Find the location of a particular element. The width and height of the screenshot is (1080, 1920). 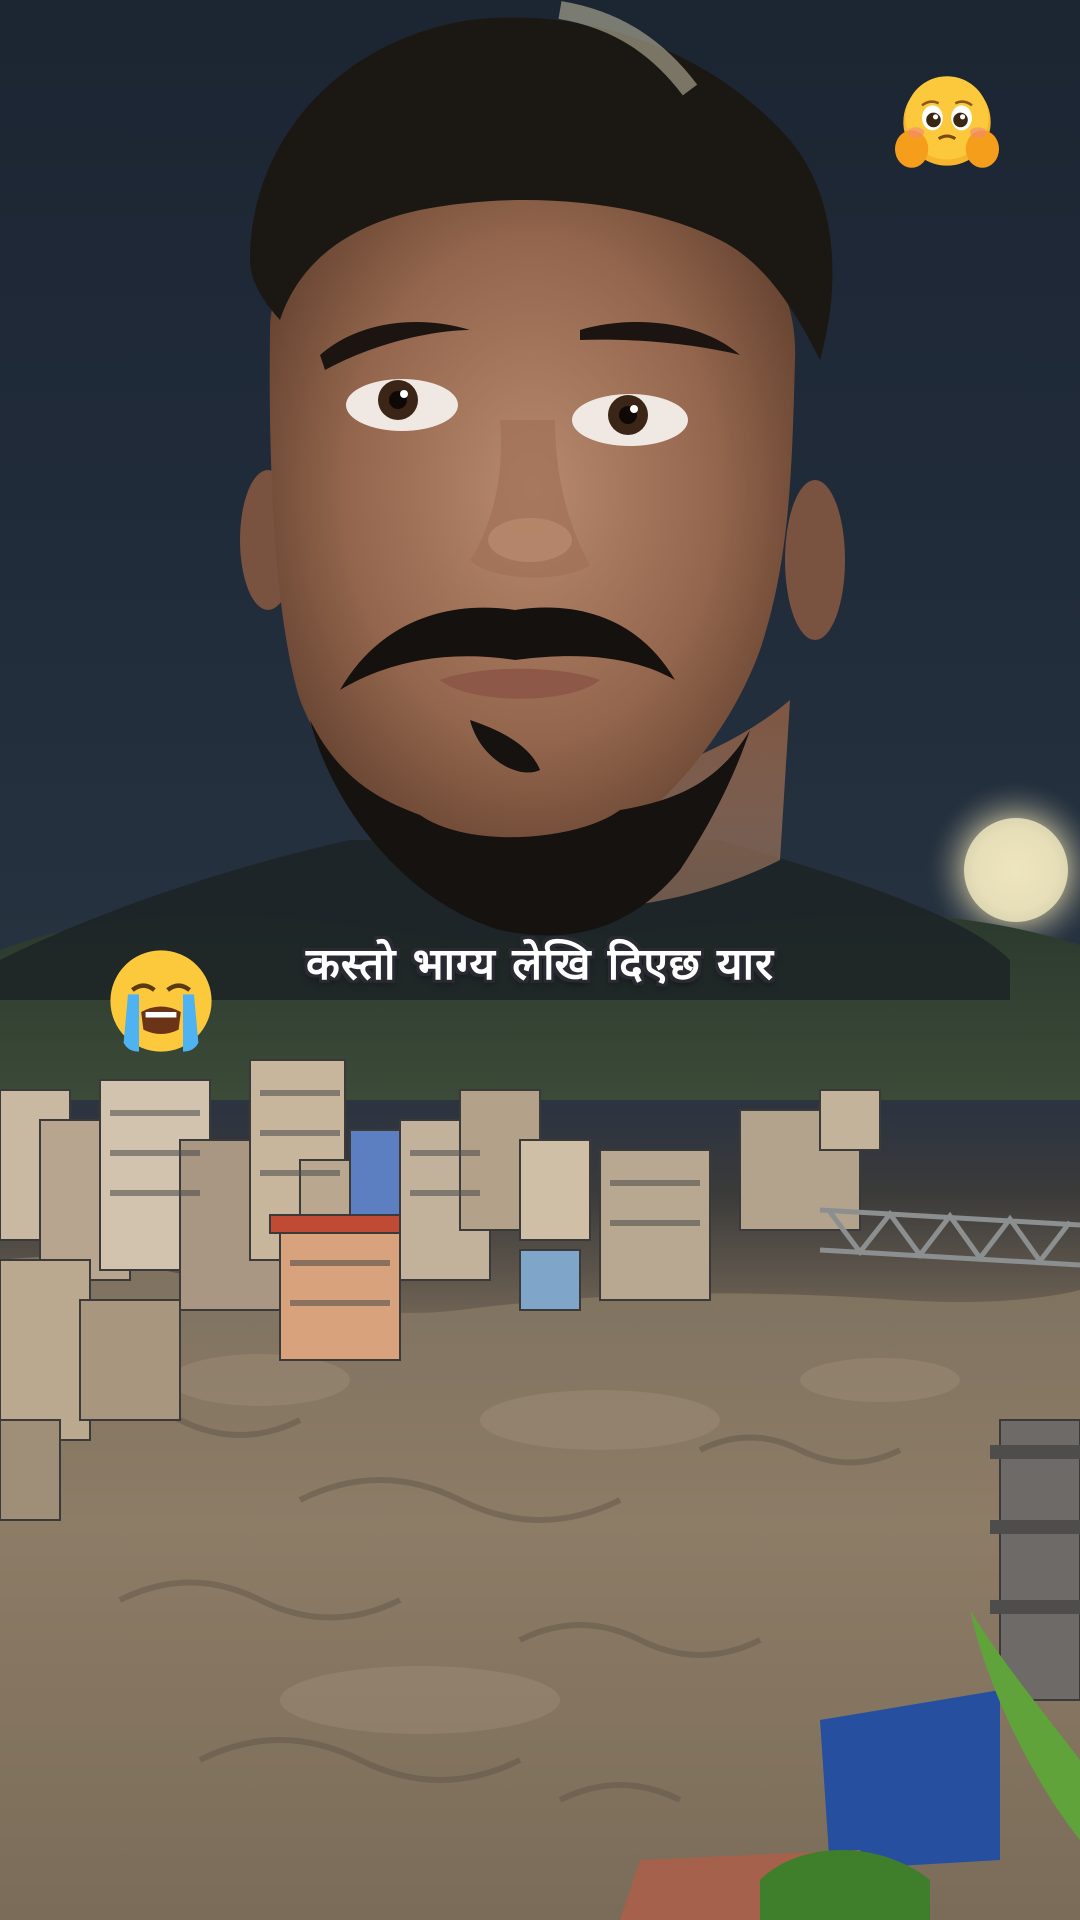

pleading-face-with-hands-icon is located at coordinates (947, 122).